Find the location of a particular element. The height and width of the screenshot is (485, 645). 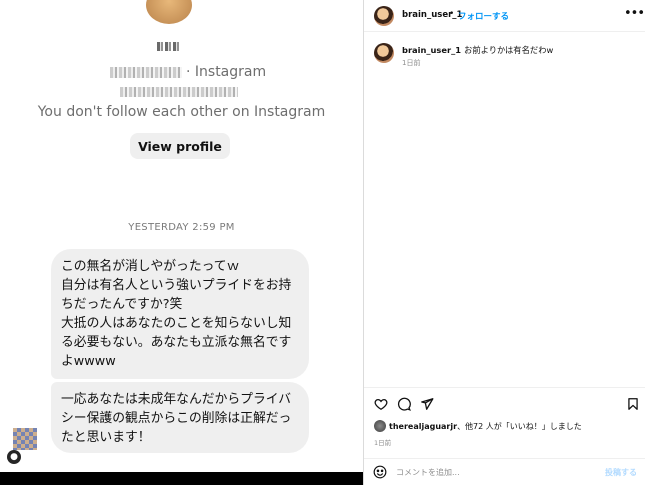

post-comment-button: 投稿する is located at coordinates (621, 472).